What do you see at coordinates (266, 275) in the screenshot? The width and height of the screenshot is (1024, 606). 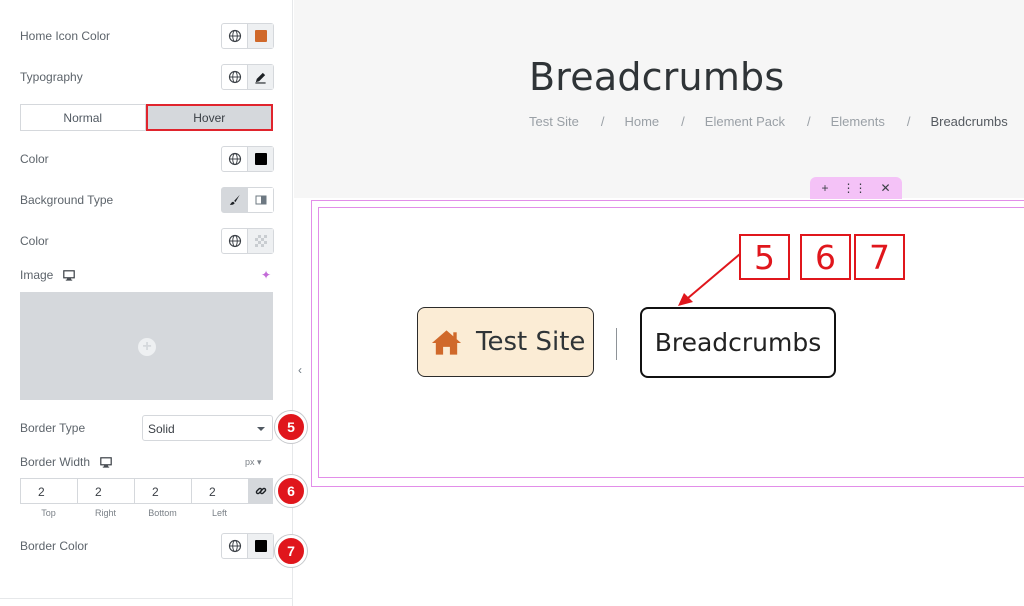 I see `sparkle-ai-icon: ✦` at bounding box center [266, 275].